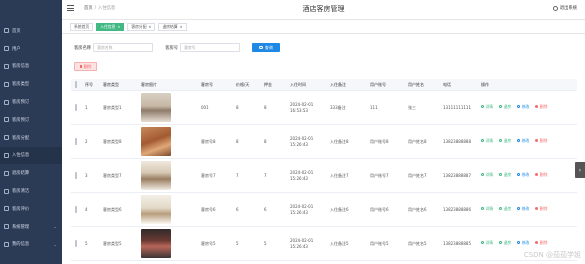  I want to click on cell-deposit: 6, so click(265, 209).